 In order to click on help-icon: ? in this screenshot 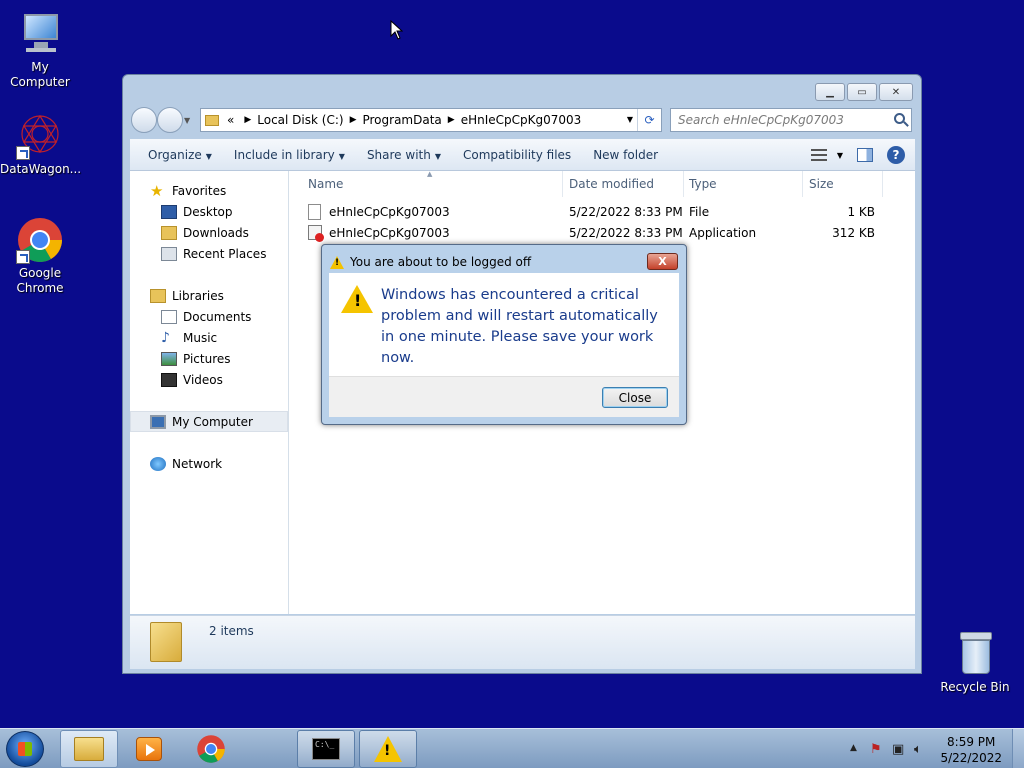, I will do `click(896, 155)`.